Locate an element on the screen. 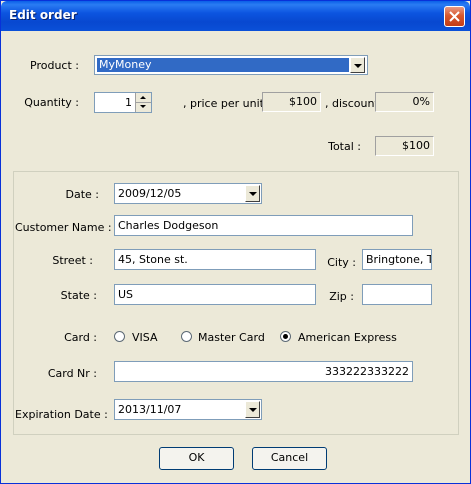 The height and width of the screenshot is (484, 471). expiration-dropdown-button is located at coordinates (252, 409).